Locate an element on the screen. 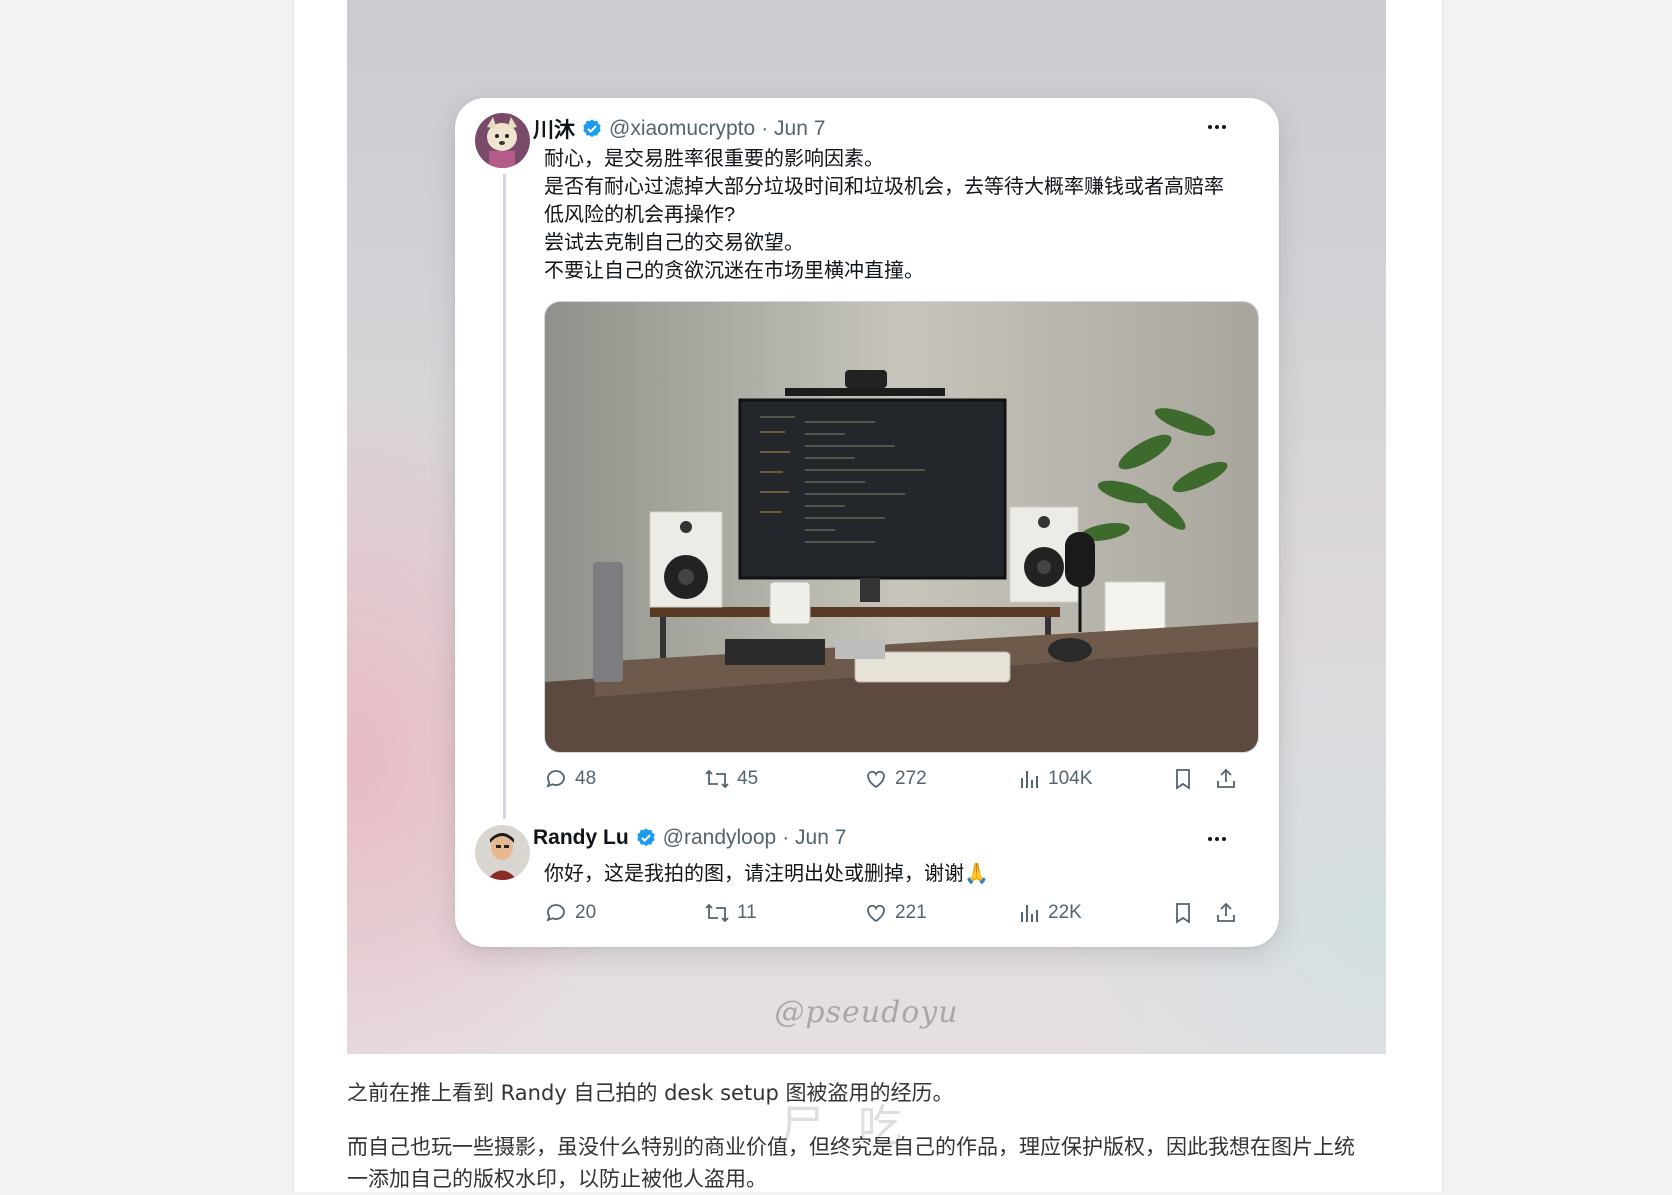 The width and height of the screenshot is (1672, 1195). hero-watermark: @pseudoyu is located at coordinates (866, 1012).